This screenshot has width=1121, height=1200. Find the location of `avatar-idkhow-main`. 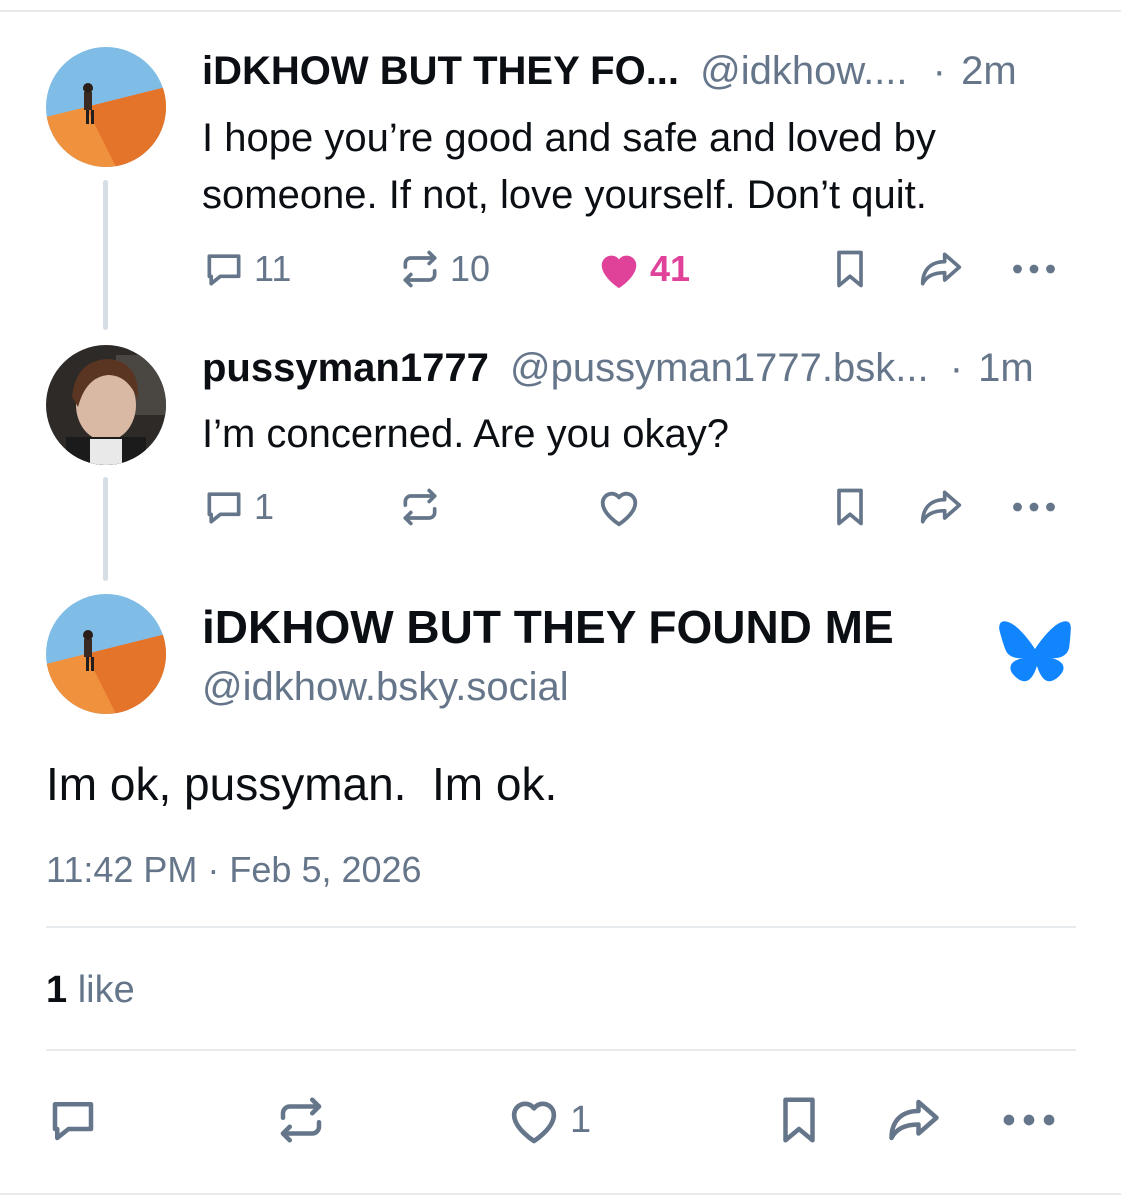

avatar-idkhow-main is located at coordinates (106, 654).